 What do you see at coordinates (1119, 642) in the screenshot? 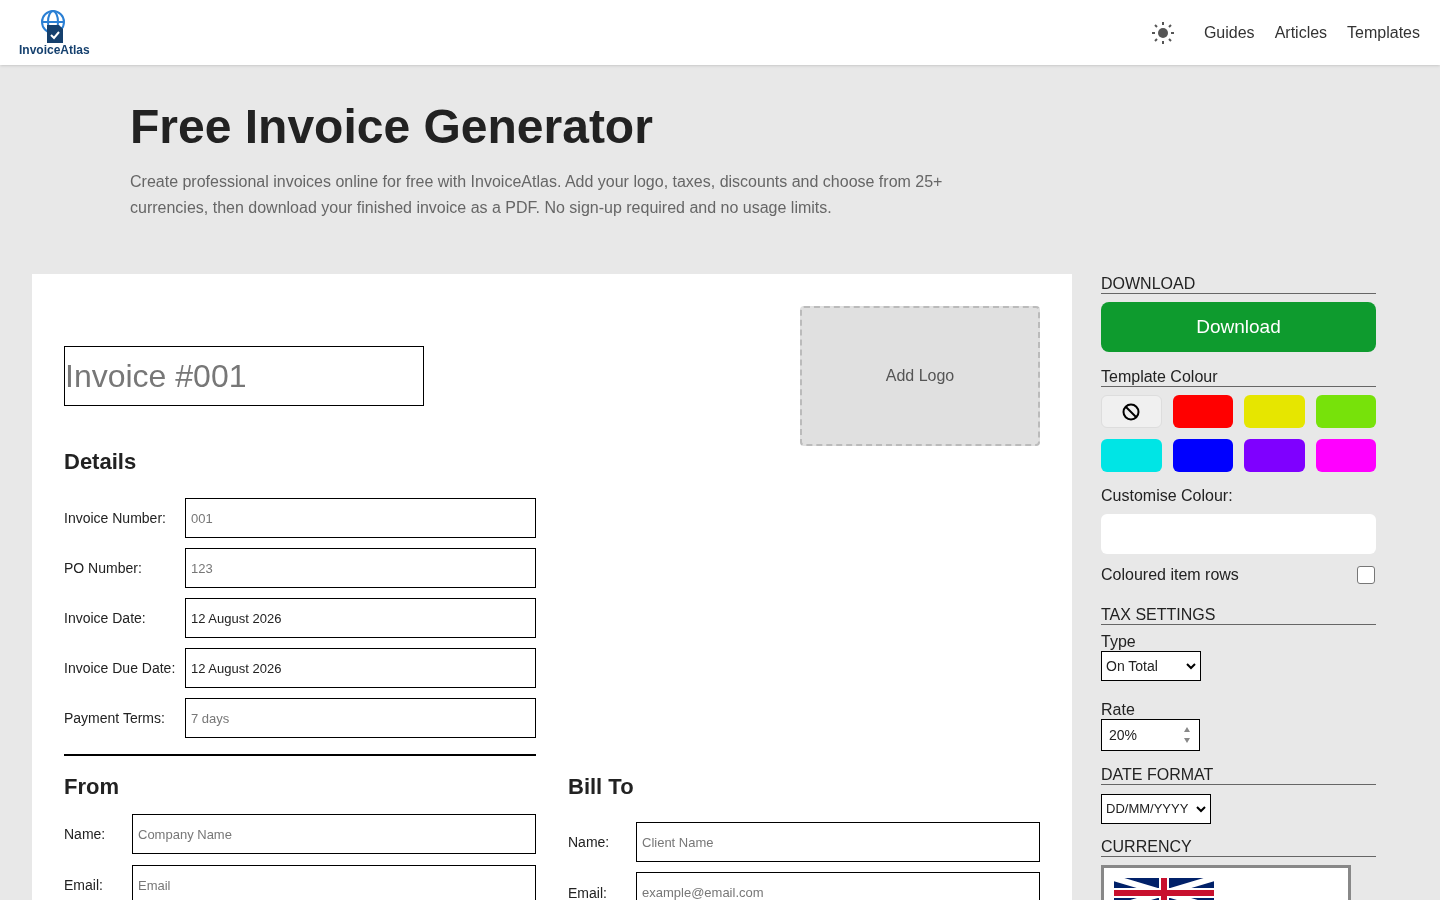
I see `field-label: Type` at bounding box center [1119, 642].